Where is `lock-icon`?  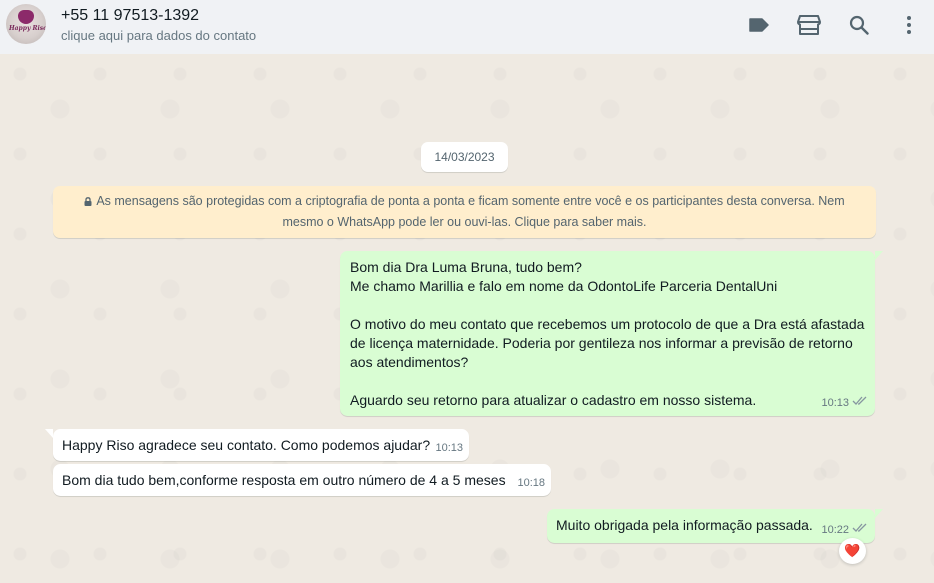
lock-icon is located at coordinates (88, 201).